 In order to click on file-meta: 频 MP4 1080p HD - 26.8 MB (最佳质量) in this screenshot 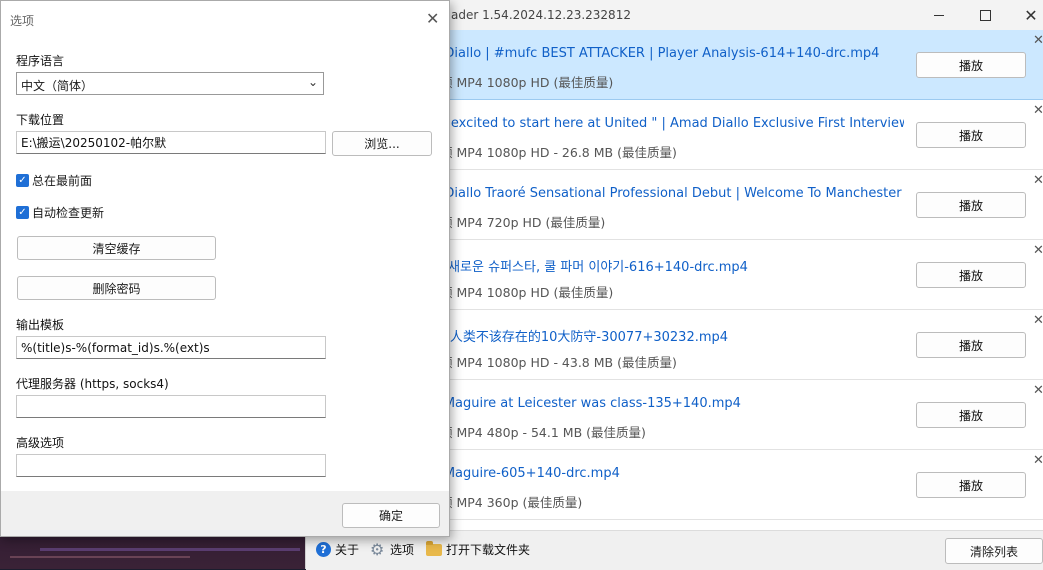, I will do `click(558, 152)`.